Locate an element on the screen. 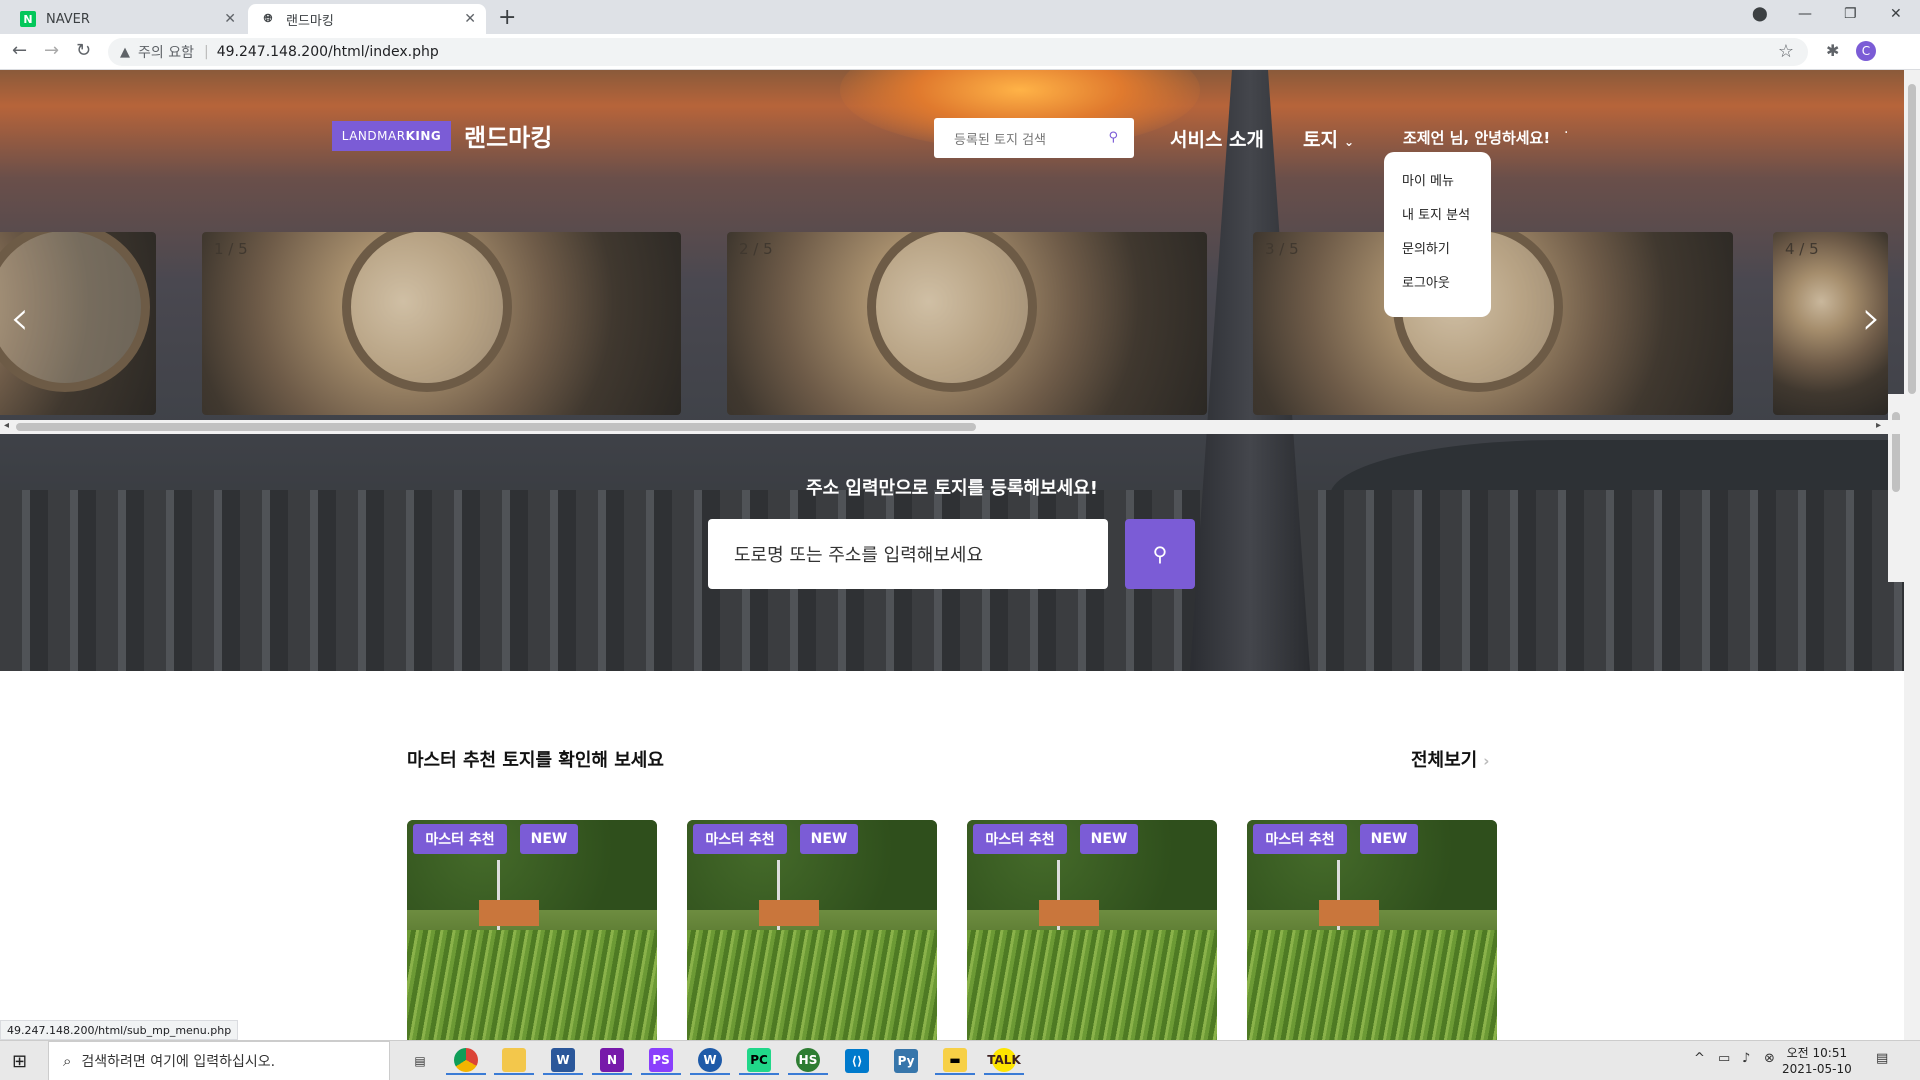  extensions-icon: ✱ is located at coordinates (1832, 50).